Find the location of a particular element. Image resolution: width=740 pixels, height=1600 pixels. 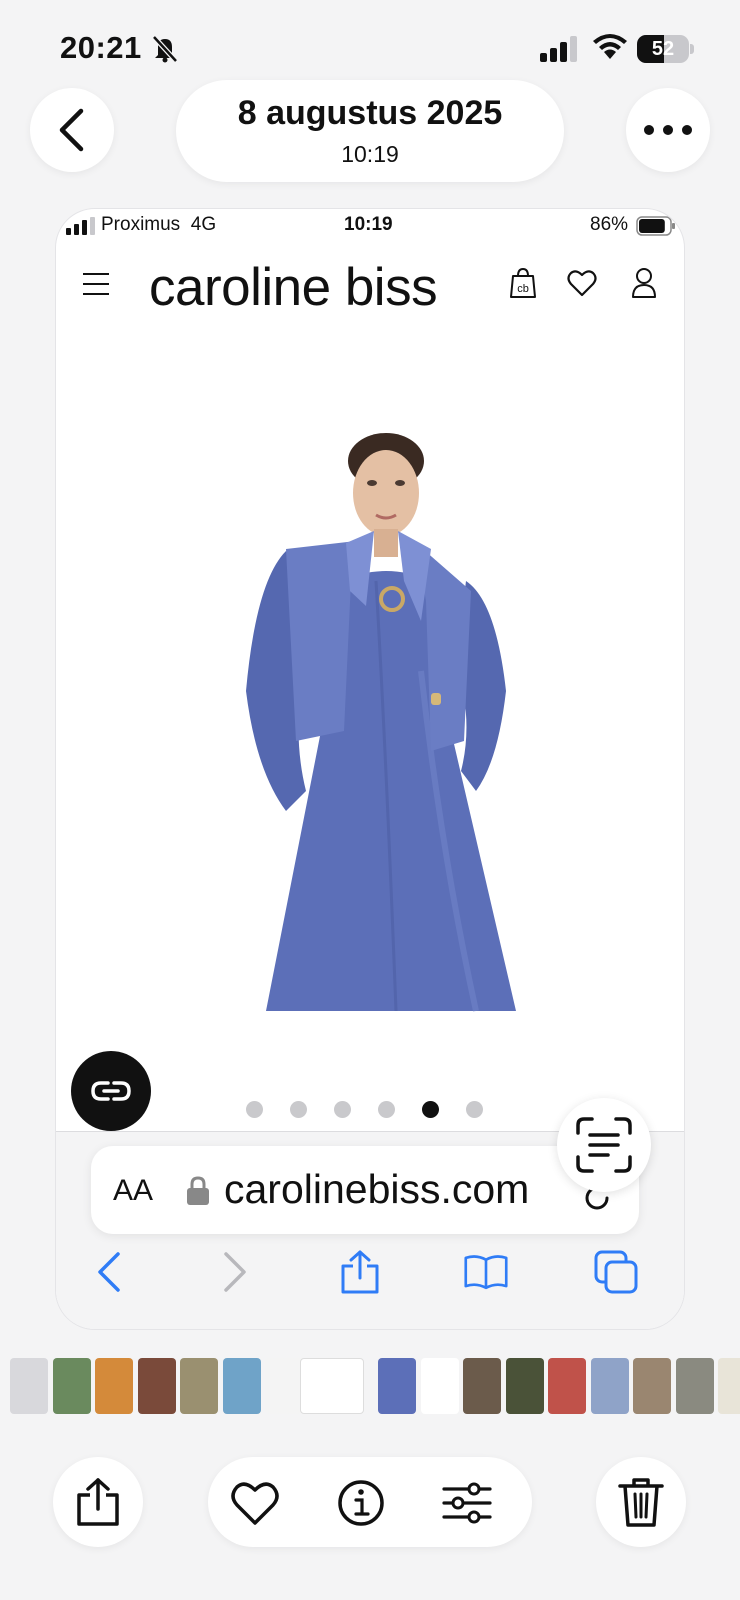

product-photo is located at coordinates (381, 722).